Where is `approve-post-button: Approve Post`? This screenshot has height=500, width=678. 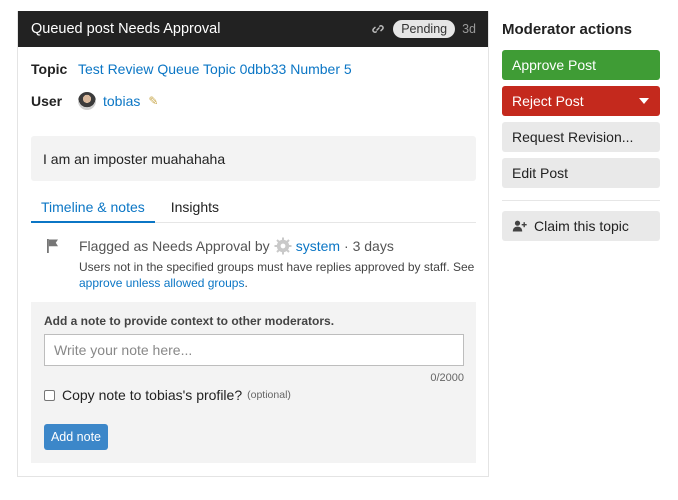
approve-post-button: Approve Post is located at coordinates (581, 65).